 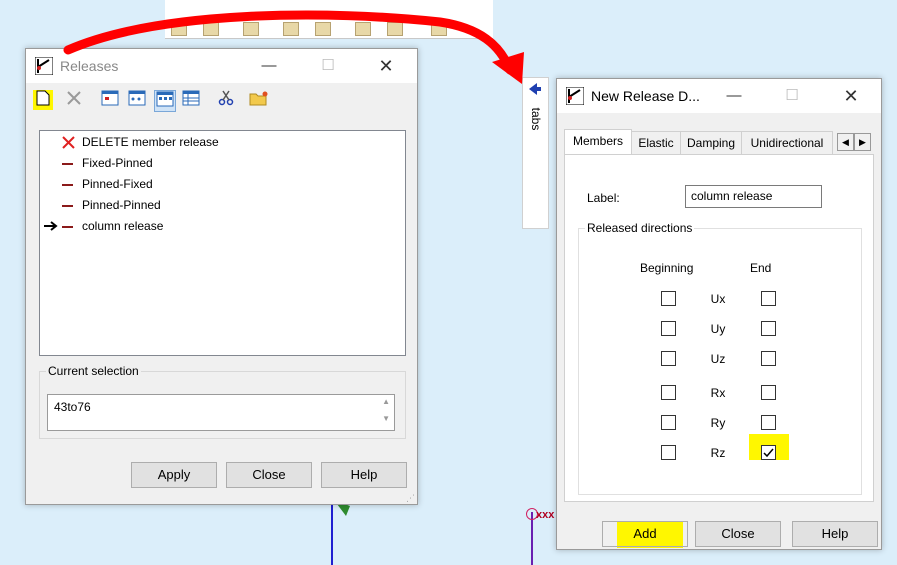 I want to click on new-document-icon, so click(x=43, y=98).